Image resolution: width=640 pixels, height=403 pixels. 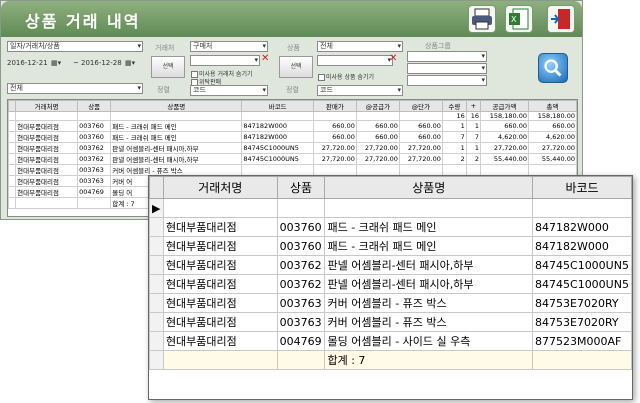 What do you see at coordinates (504, 106) in the screenshot?
I see `column-header: 공급가액` at bounding box center [504, 106].